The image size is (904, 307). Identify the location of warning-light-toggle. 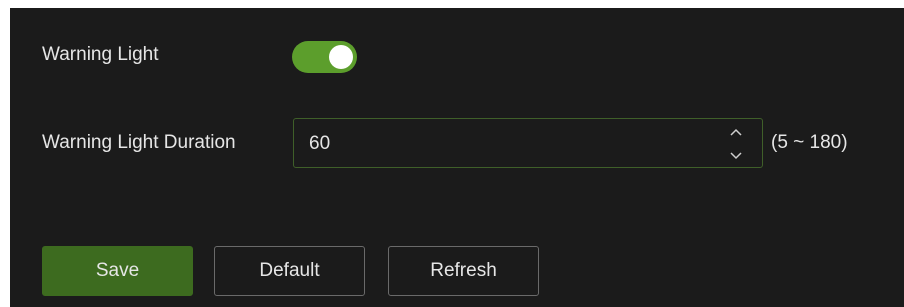
(324, 57).